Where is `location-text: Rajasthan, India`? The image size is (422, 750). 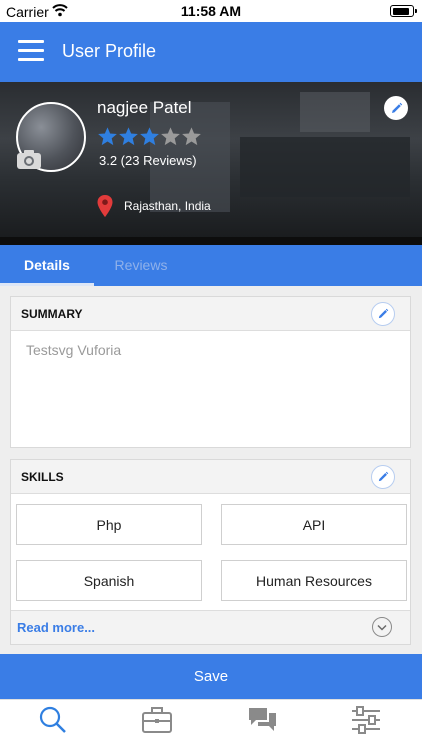
location-text: Rajasthan, India is located at coordinates (167, 206).